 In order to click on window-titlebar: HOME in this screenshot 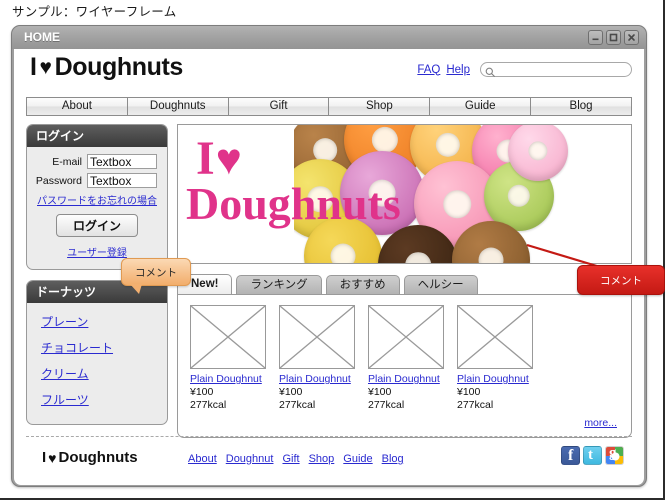, I will do `click(329, 37)`.